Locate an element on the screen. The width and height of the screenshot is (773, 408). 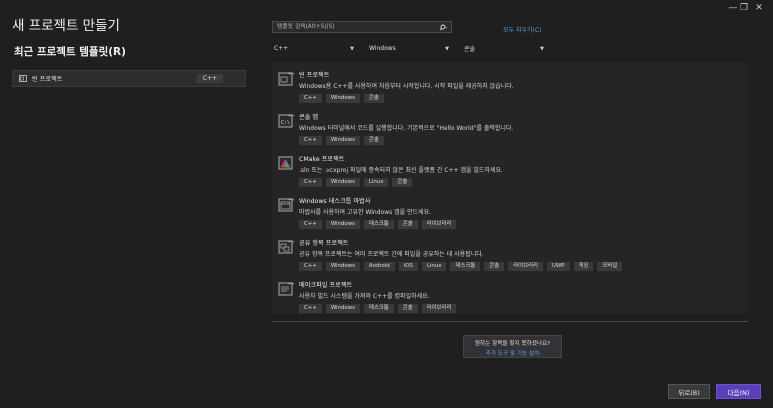
svg-text: C:\ is located at coordinates (285, 123).